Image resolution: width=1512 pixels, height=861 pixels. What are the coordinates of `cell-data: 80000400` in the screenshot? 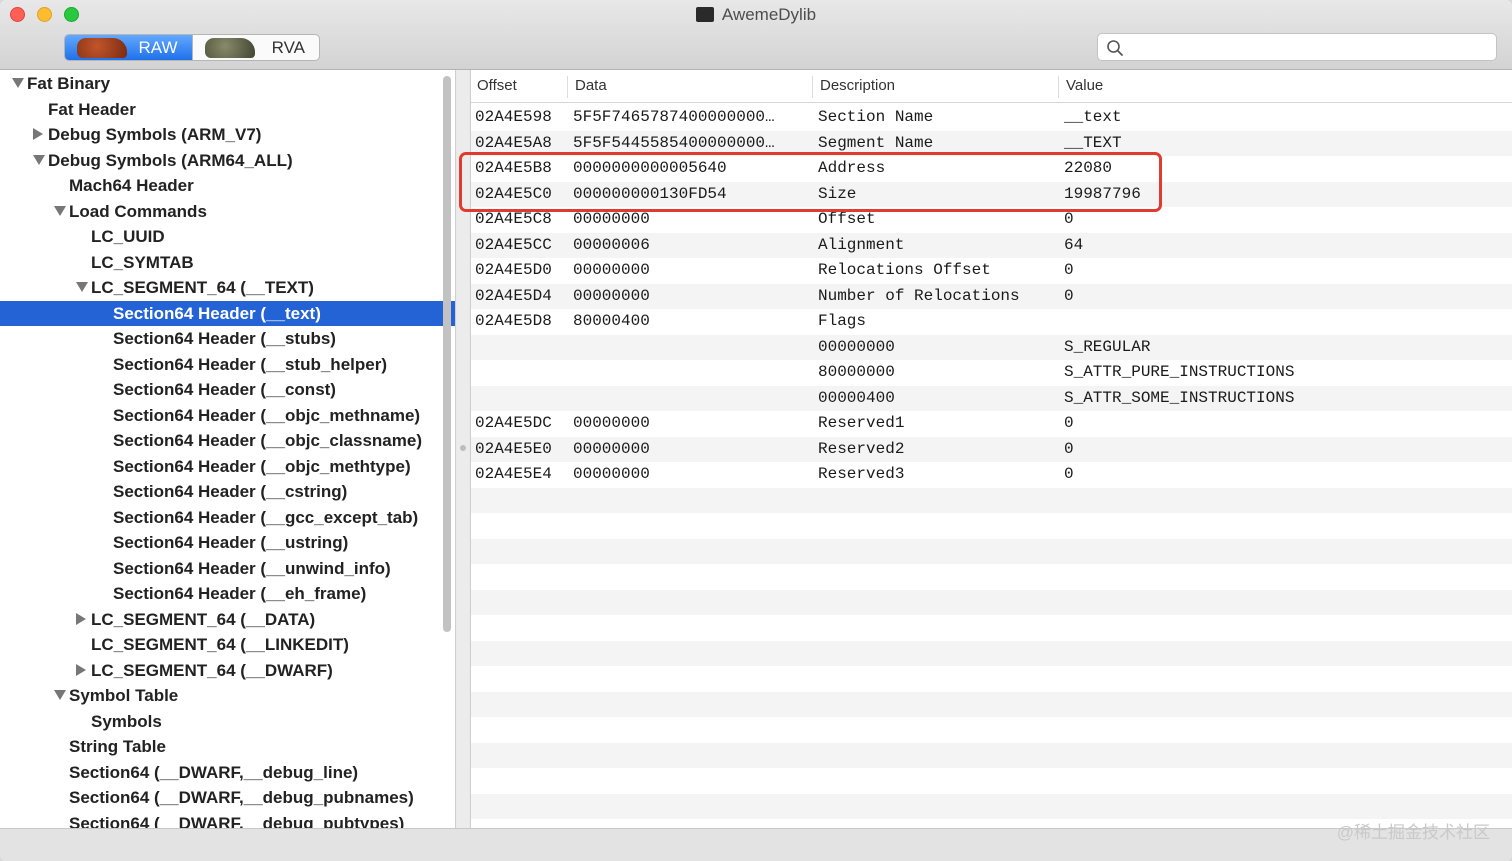 It's located at (611, 321).